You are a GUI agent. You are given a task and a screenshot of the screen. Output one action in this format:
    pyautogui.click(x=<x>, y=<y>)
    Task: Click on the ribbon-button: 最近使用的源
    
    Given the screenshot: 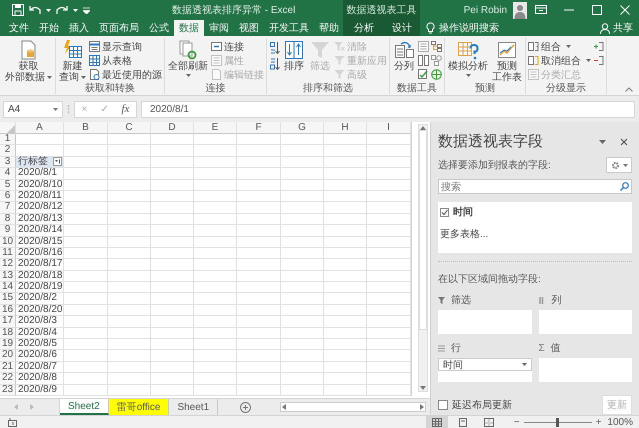 What is the action you would take?
    pyautogui.click(x=125, y=74)
    